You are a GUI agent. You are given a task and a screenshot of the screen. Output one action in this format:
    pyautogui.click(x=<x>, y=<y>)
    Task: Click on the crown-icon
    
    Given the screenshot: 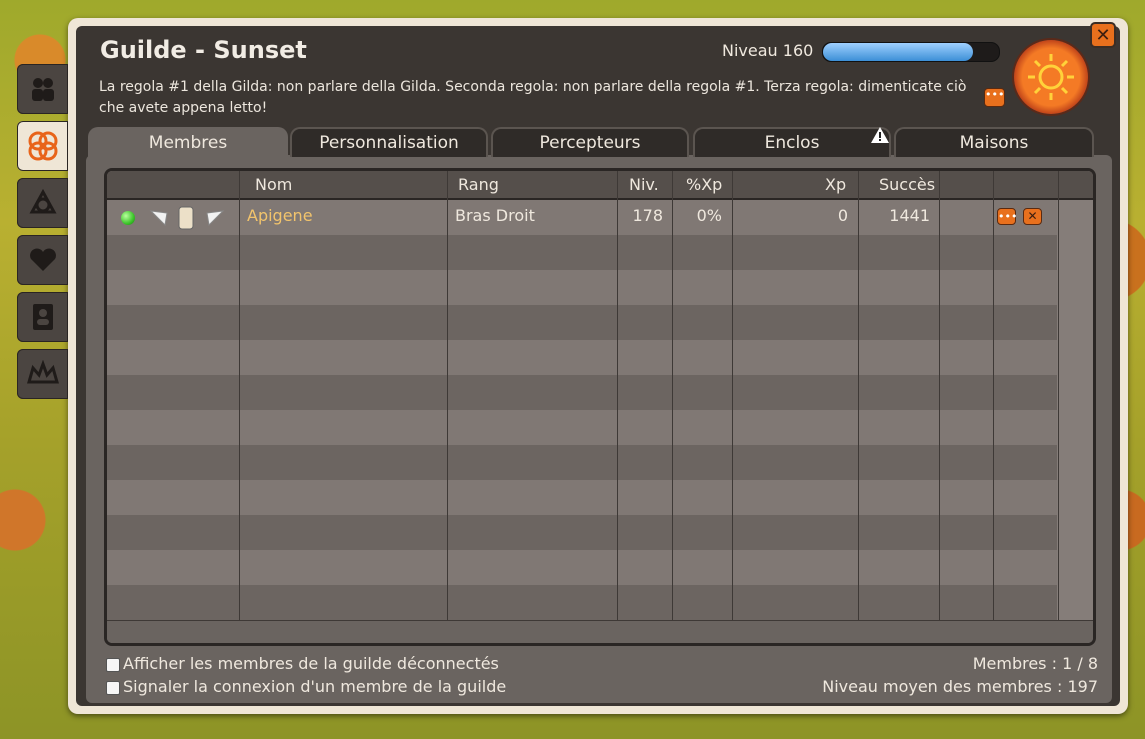 What is the action you would take?
    pyautogui.click(x=42, y=372)
    